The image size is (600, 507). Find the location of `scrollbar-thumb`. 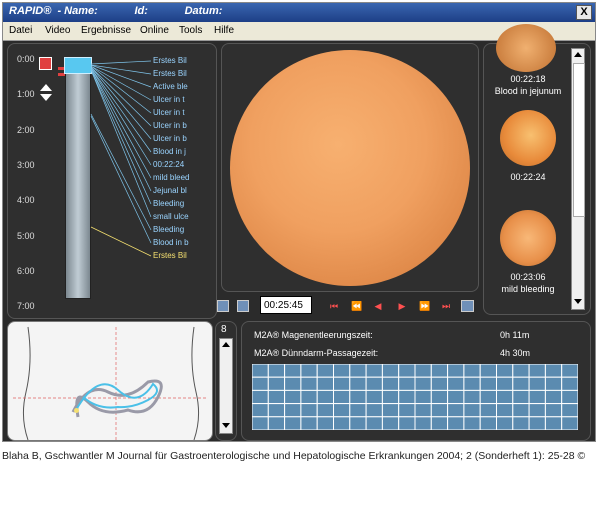

scrollbar-thumb is located at coordinates (579, 140).